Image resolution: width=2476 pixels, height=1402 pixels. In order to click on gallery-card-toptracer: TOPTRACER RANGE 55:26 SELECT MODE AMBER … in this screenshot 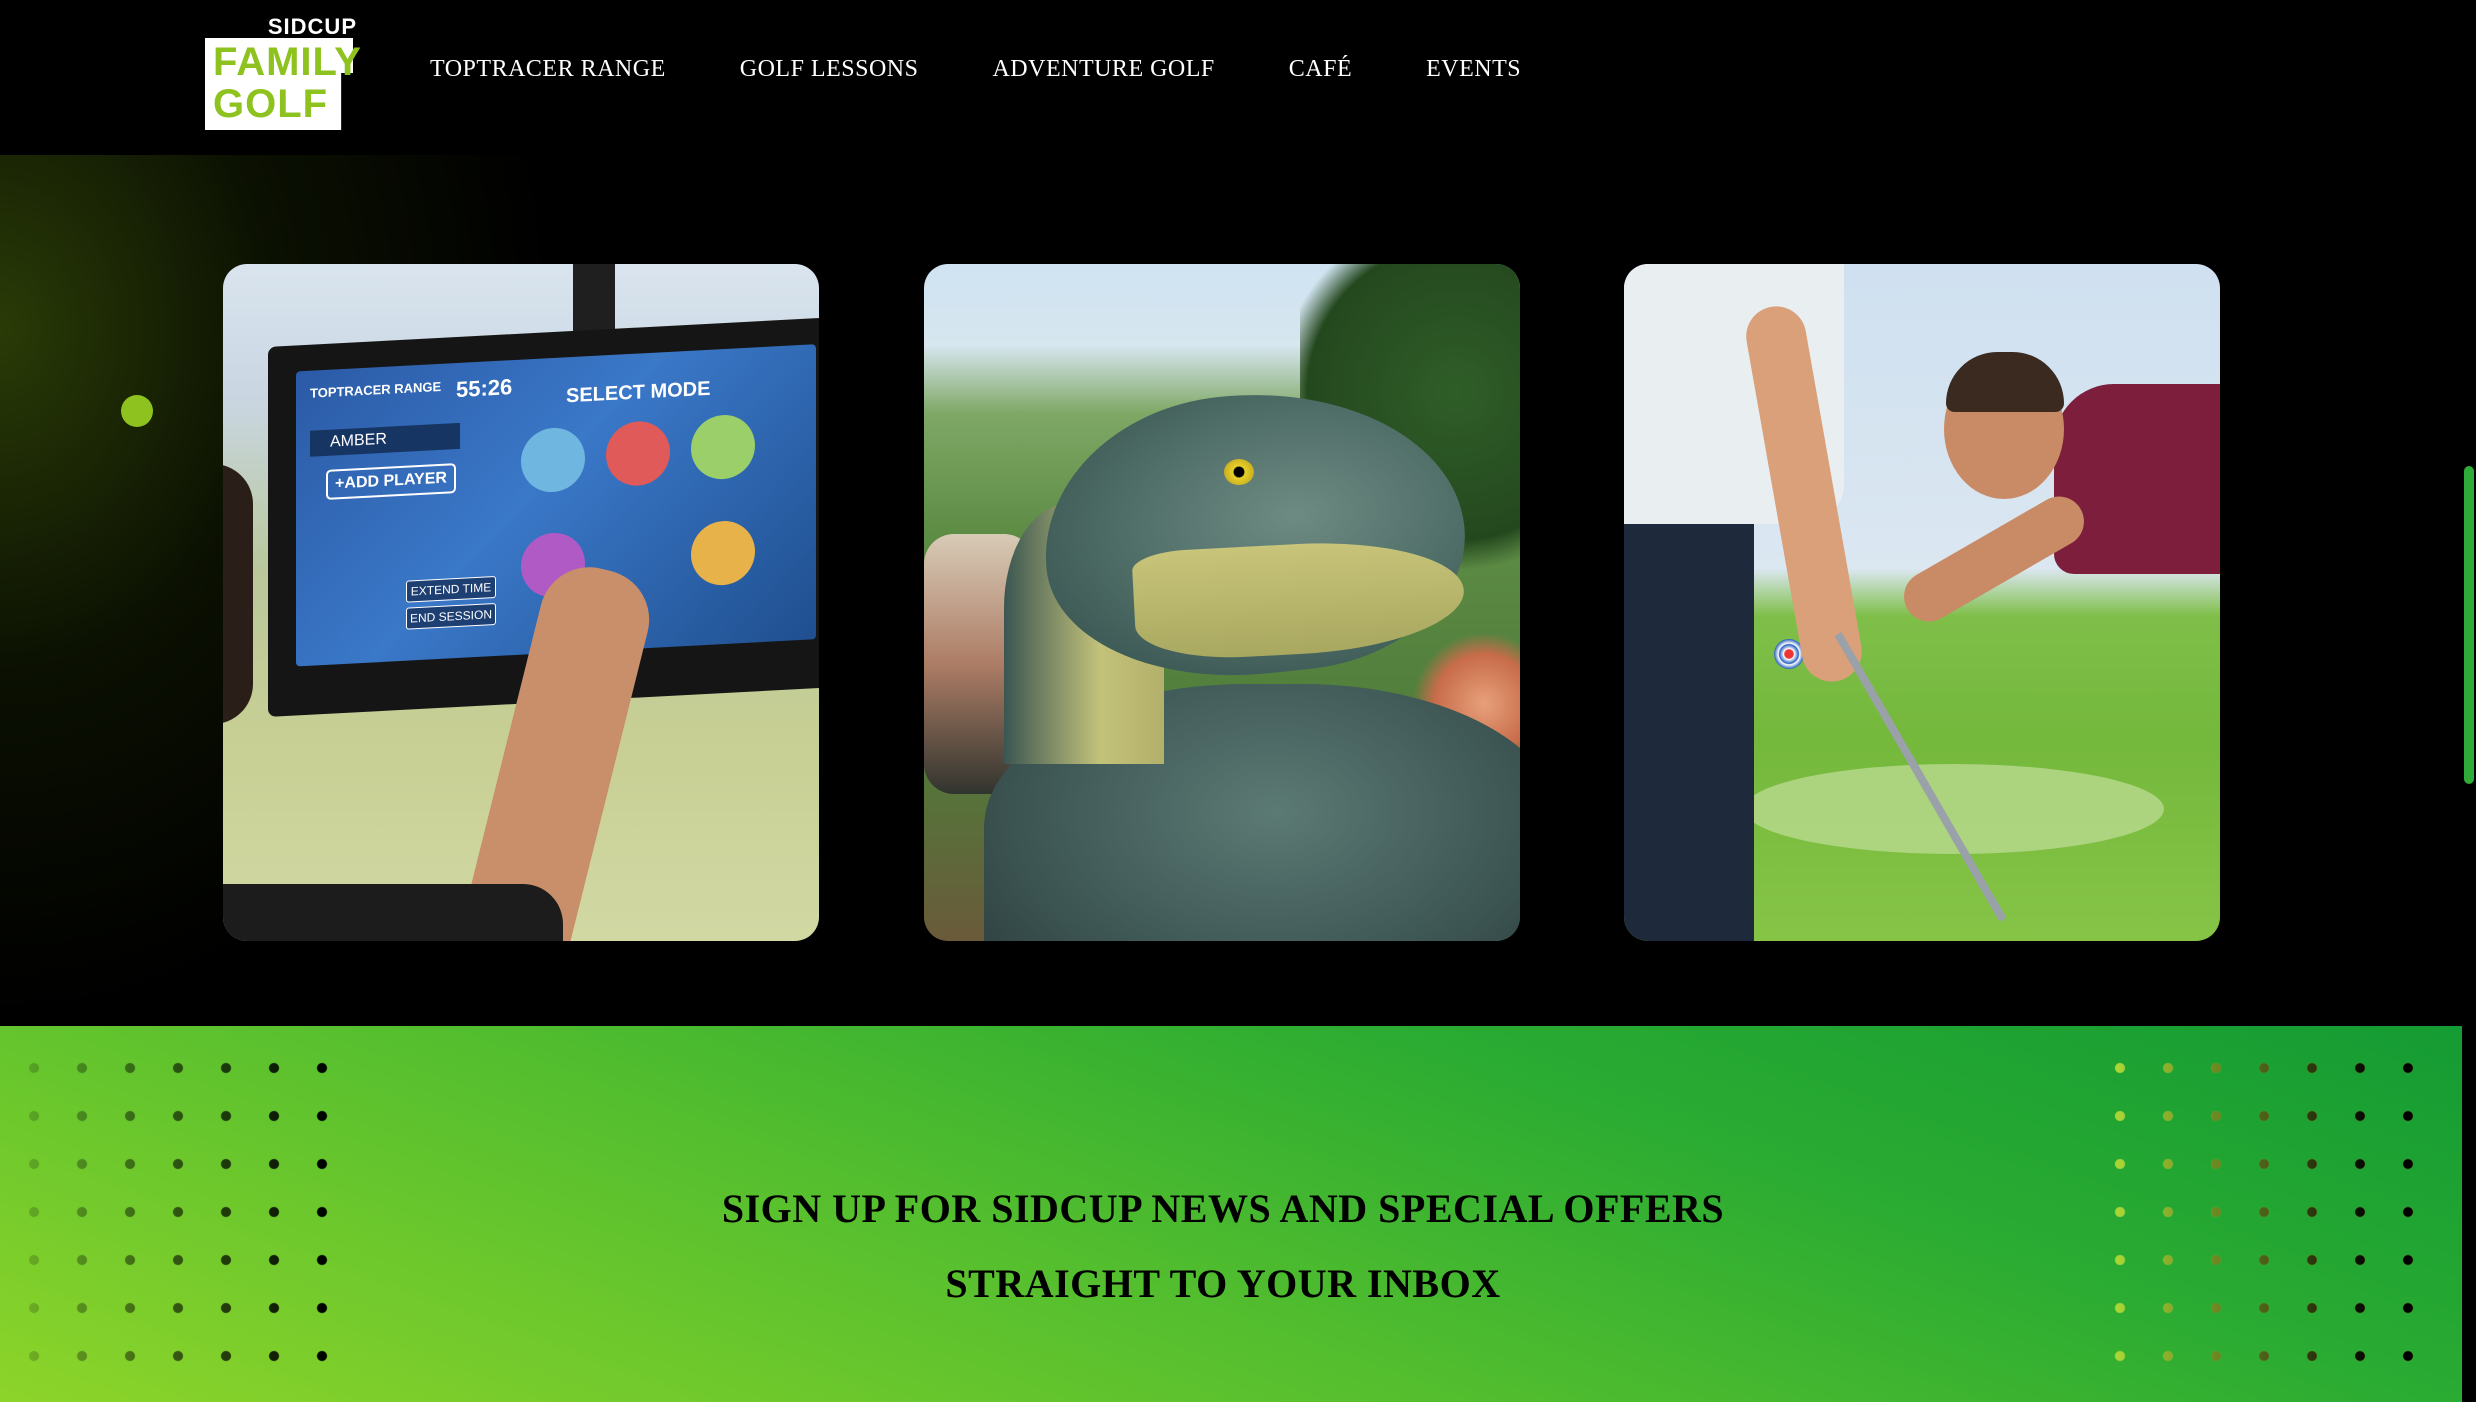, I will do `click(521, 602)`.